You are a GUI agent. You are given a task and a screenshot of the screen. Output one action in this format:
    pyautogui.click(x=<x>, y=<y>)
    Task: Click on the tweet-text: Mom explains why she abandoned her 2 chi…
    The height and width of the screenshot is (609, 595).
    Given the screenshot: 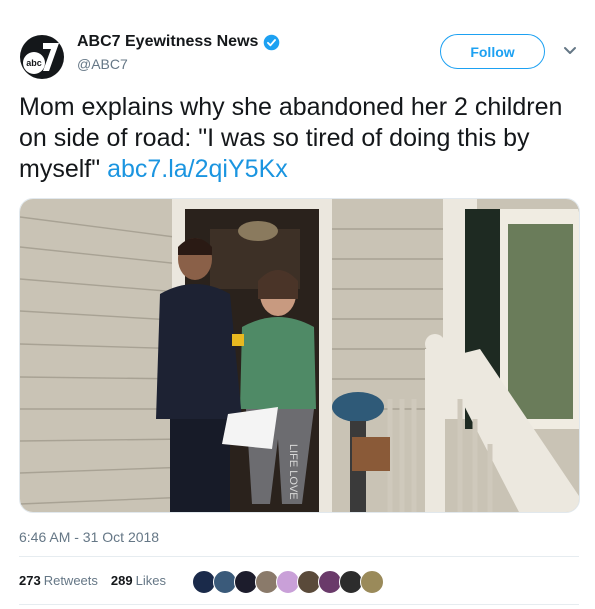 What is the action you would take?
    pyautogui.click(x=299, y=138)
    